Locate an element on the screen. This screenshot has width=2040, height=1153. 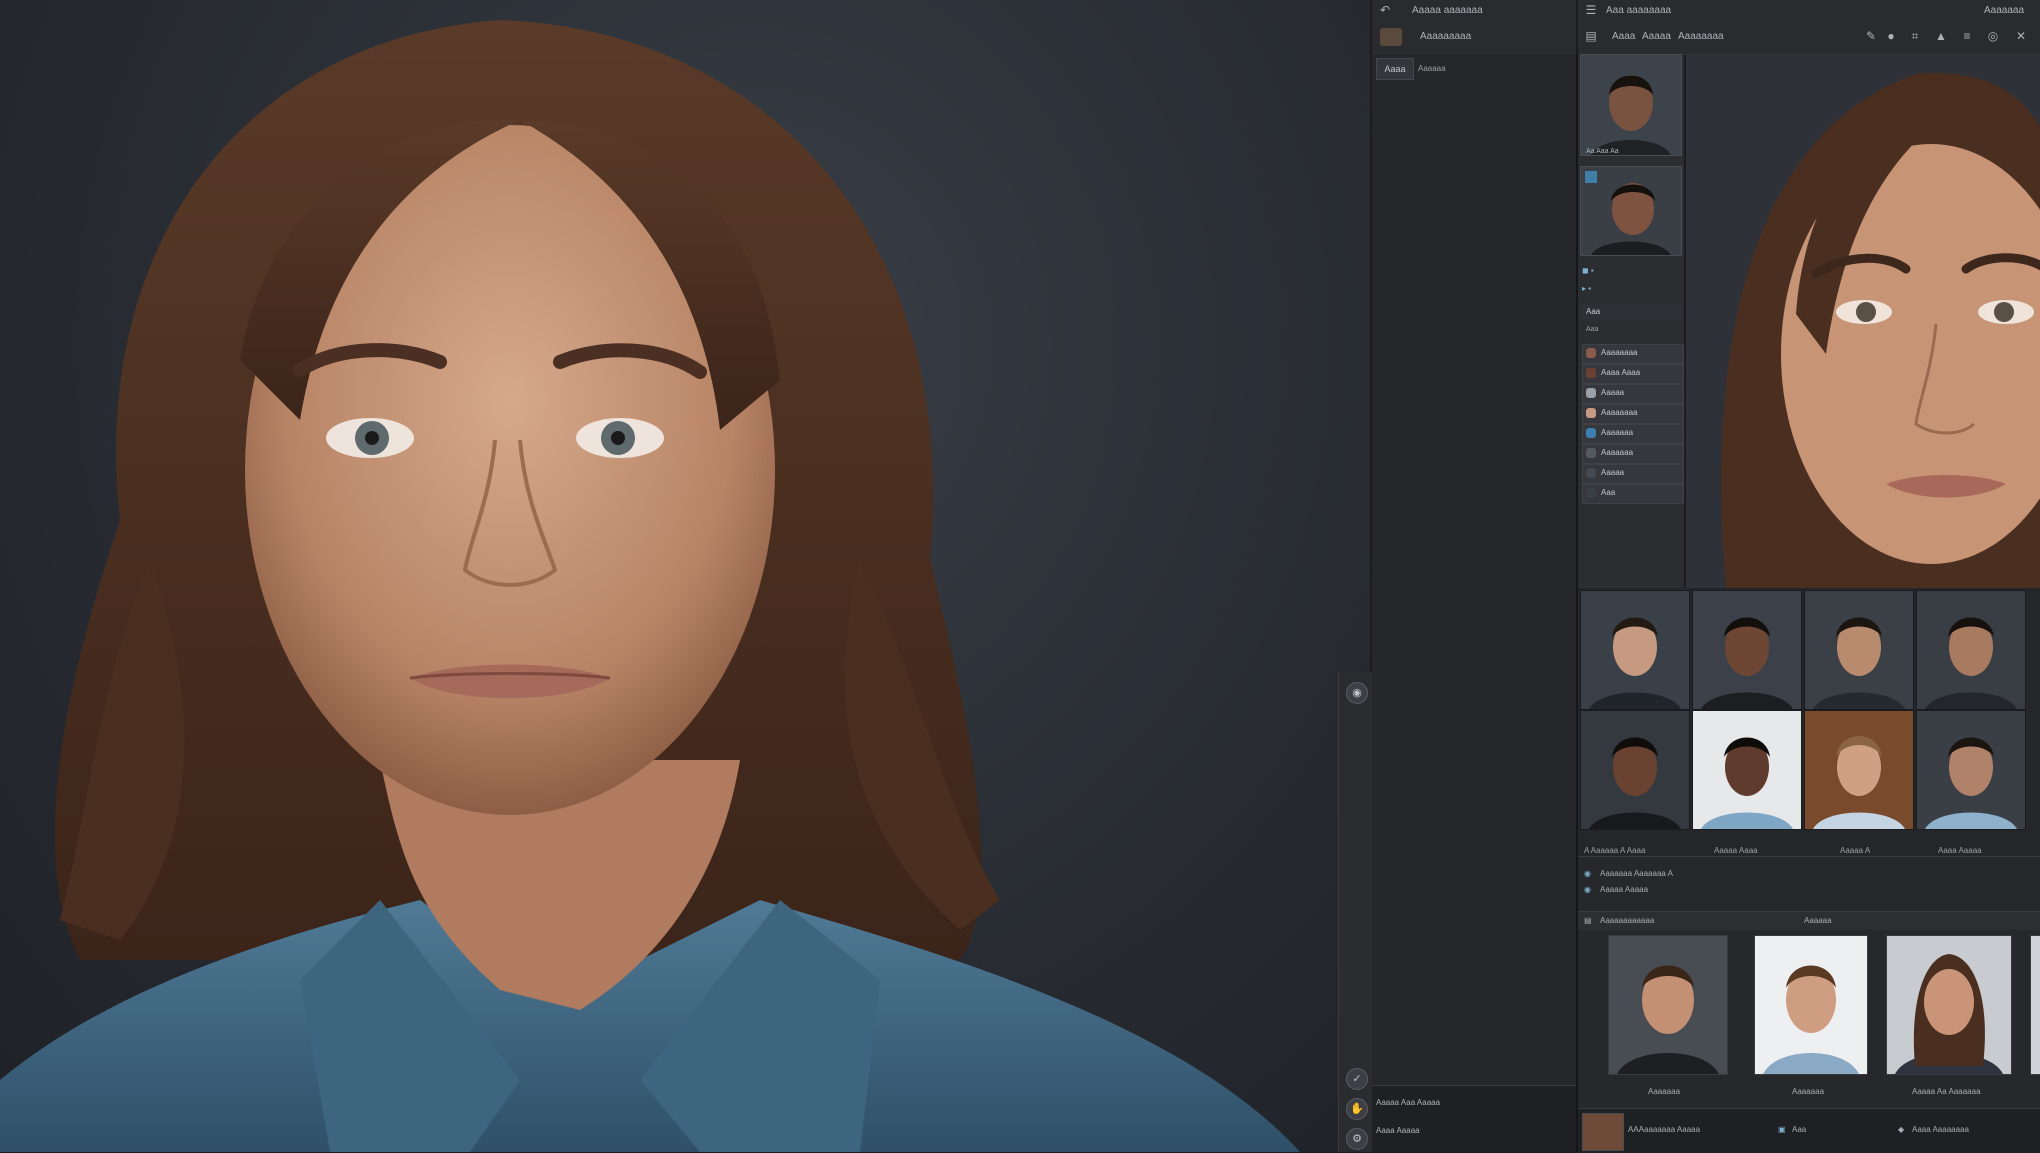
list-sub: Aaa is located at coordinates (1632, 331).